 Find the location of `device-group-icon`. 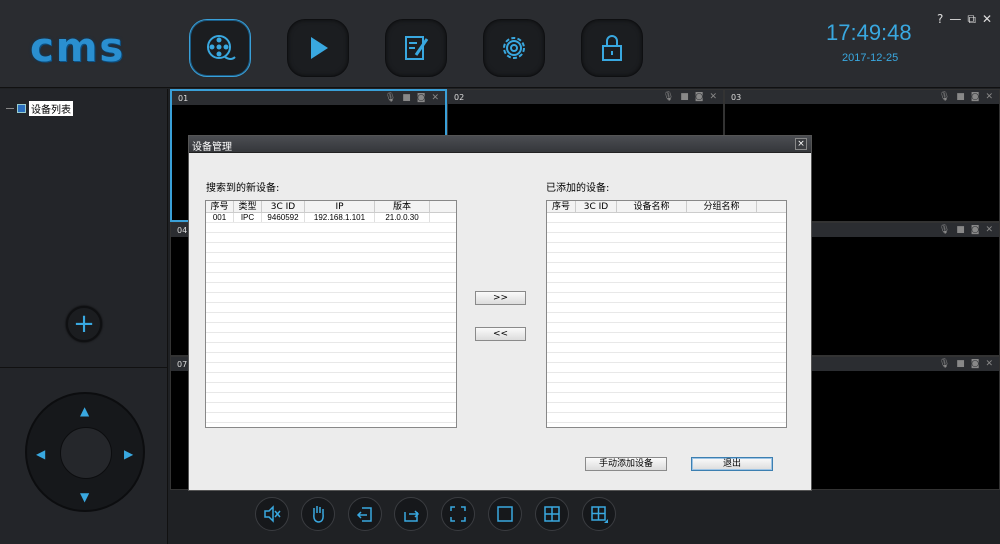

device-group-icon is located at coordinates (21, 108).